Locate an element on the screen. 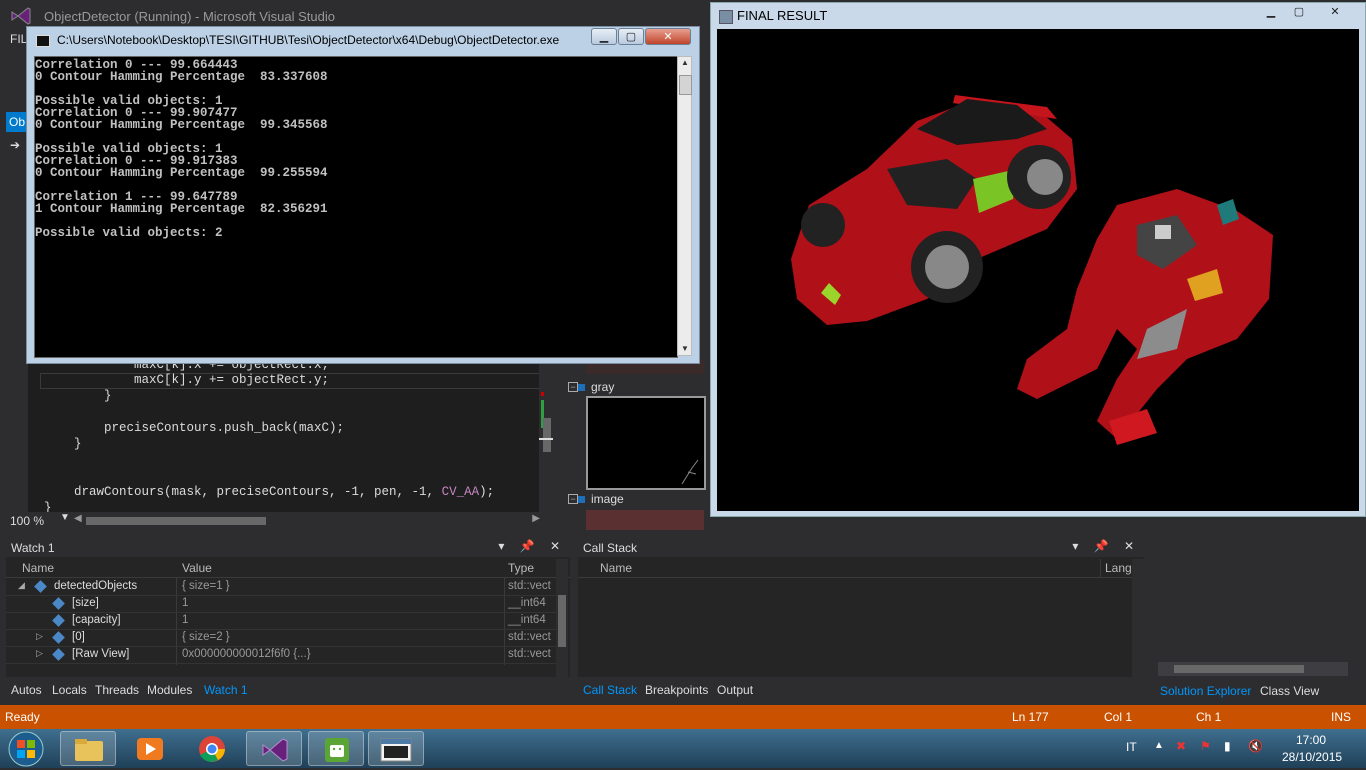 The width and height of the screenshot is (1366, 770). console-window-icon is located at coordinates (396, 750).